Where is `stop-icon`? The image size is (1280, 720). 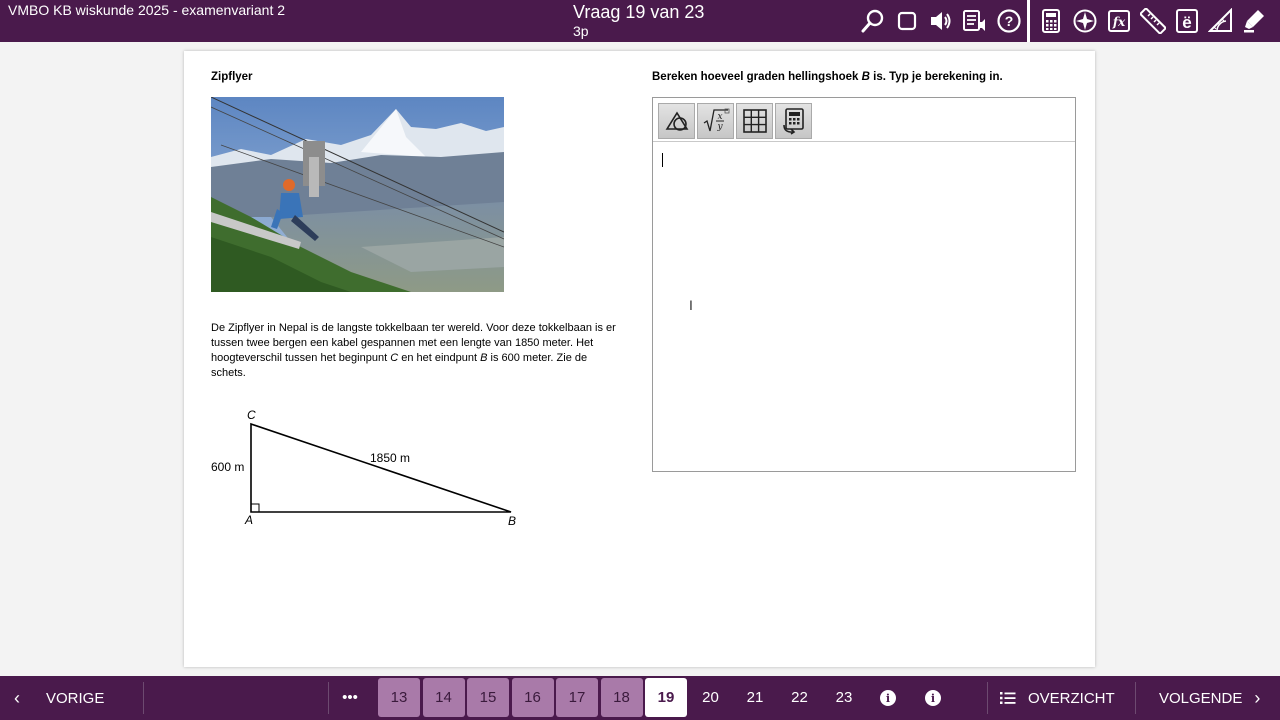
stop-icon is located at coordinates (907, 21).